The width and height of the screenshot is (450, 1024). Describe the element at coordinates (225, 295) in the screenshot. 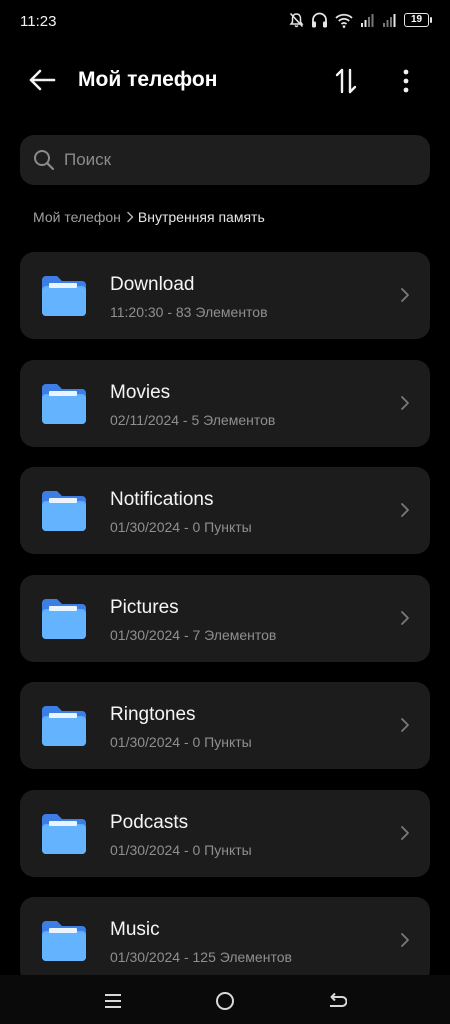

I see `folder-list-item: Download 11:20:30 - 83 Элементов` at that location.